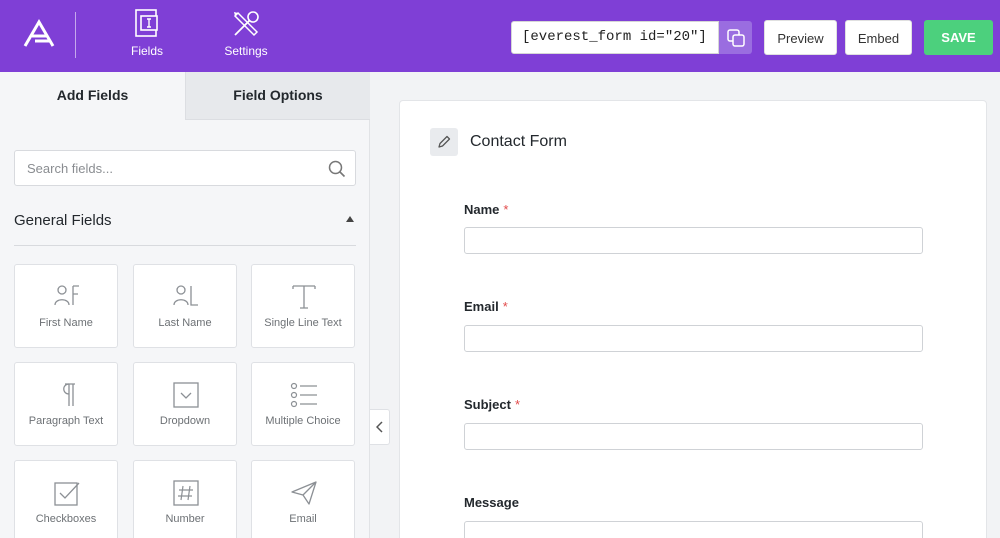 Image resolution: width=1000 pixels, height=538 pixels. I want to click on field-last-name: Last Name, so click(185, 306).